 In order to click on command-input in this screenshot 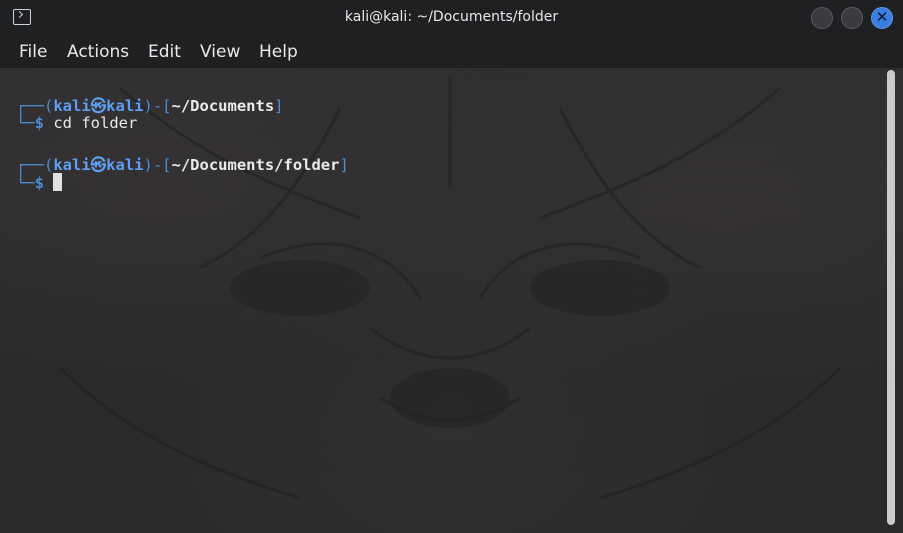, I will do `click(48, 183)`.